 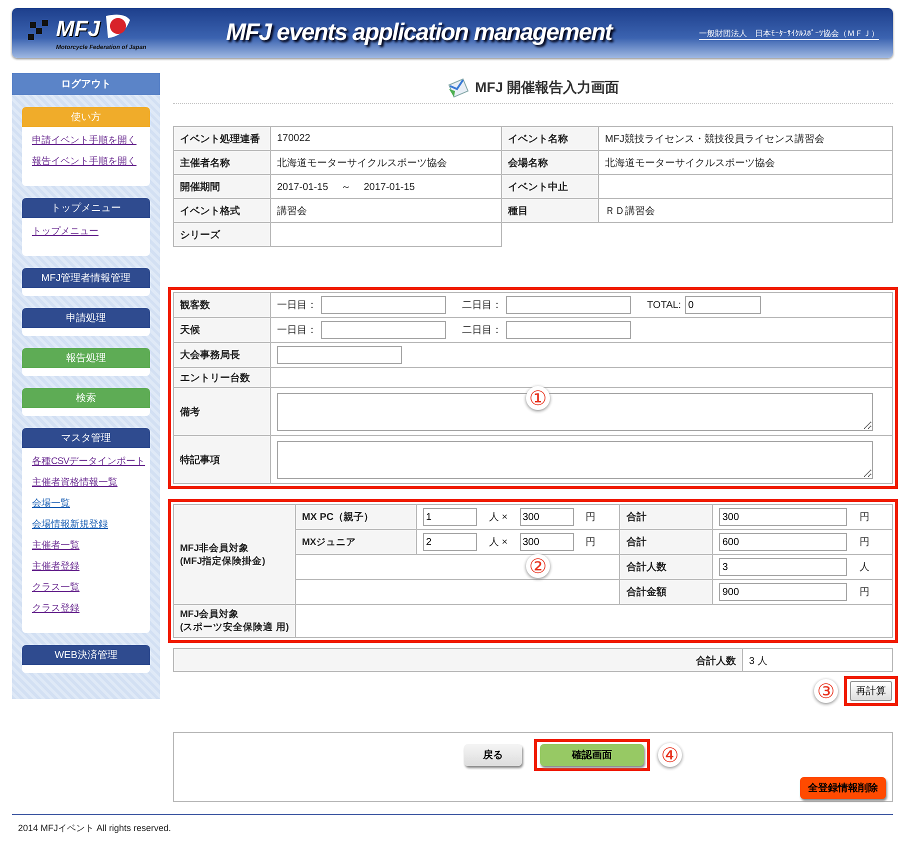 What do you see at coordinates (222, 378) in the screenshot?
I see `field-label: エントリー台数` at bounding box center [222, 378].